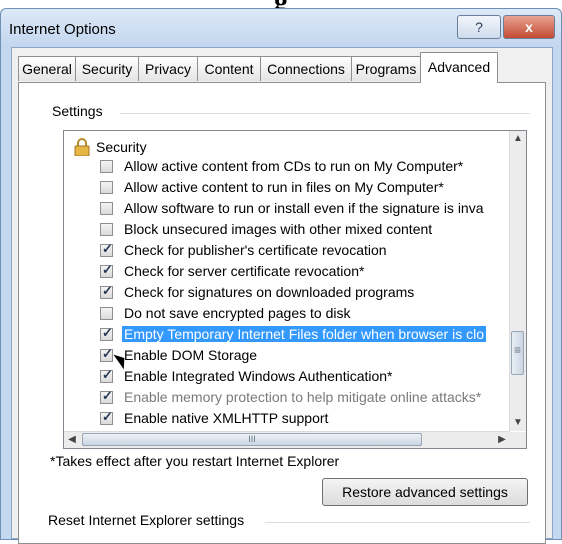  I want to click on tab-security: Security, so click(107, 68).